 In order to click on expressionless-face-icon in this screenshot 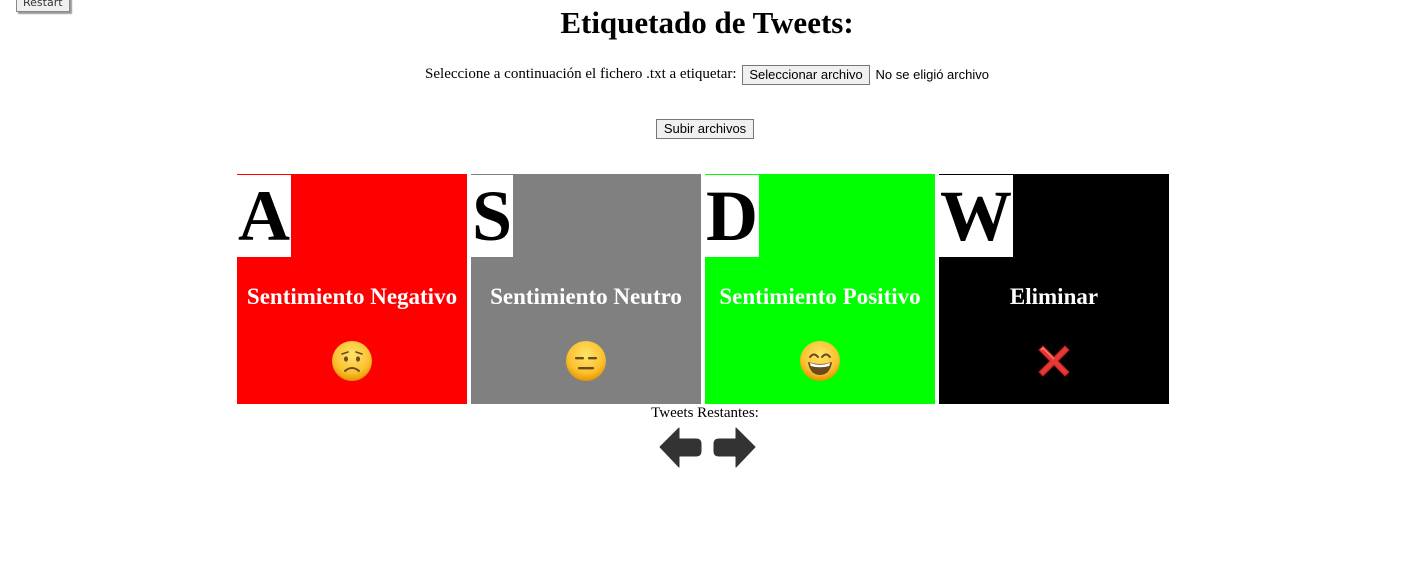, I will do `click(586, 361)`.